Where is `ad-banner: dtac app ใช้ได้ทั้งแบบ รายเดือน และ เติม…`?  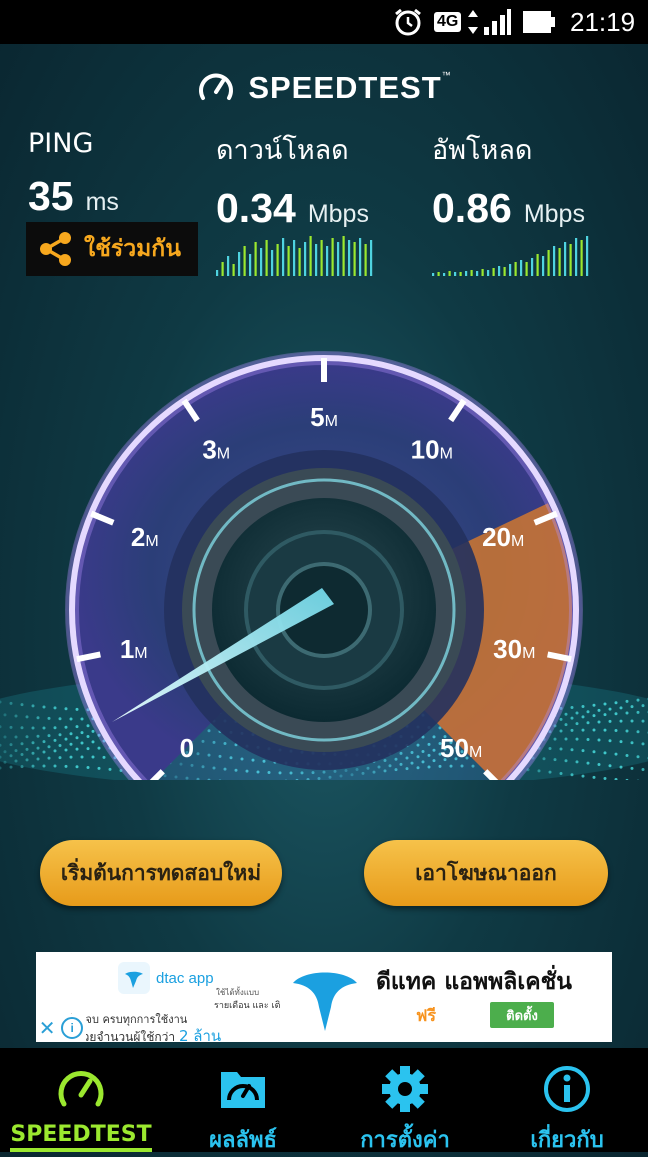
ad-banner: dtac app ใช้ได้ทั้งแบบ รายเดือน และ เติม… is located at coordinates (324, 997).